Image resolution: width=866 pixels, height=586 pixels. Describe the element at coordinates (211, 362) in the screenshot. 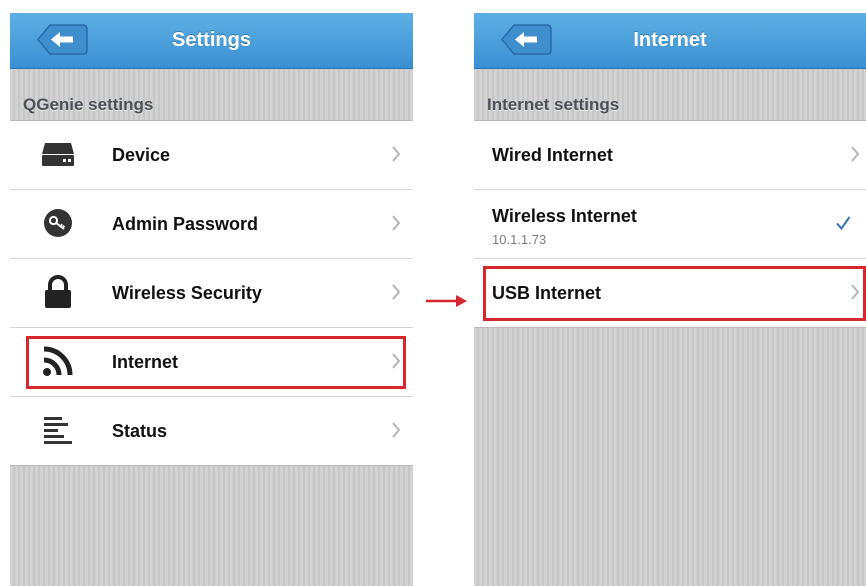

I see `settings-item-internet: Internet` at that location.